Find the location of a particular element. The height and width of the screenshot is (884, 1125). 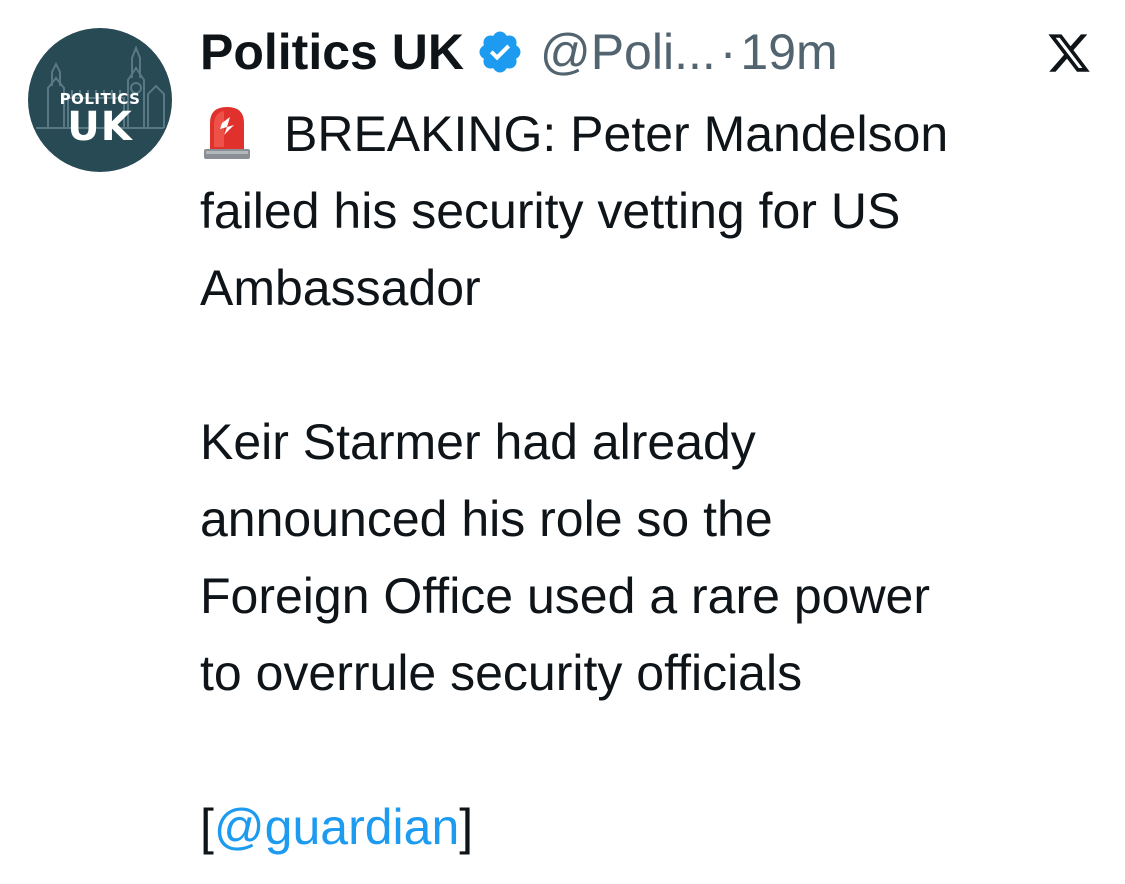

tweet-line-3: Ambassador is located at coordinates (340, 288).